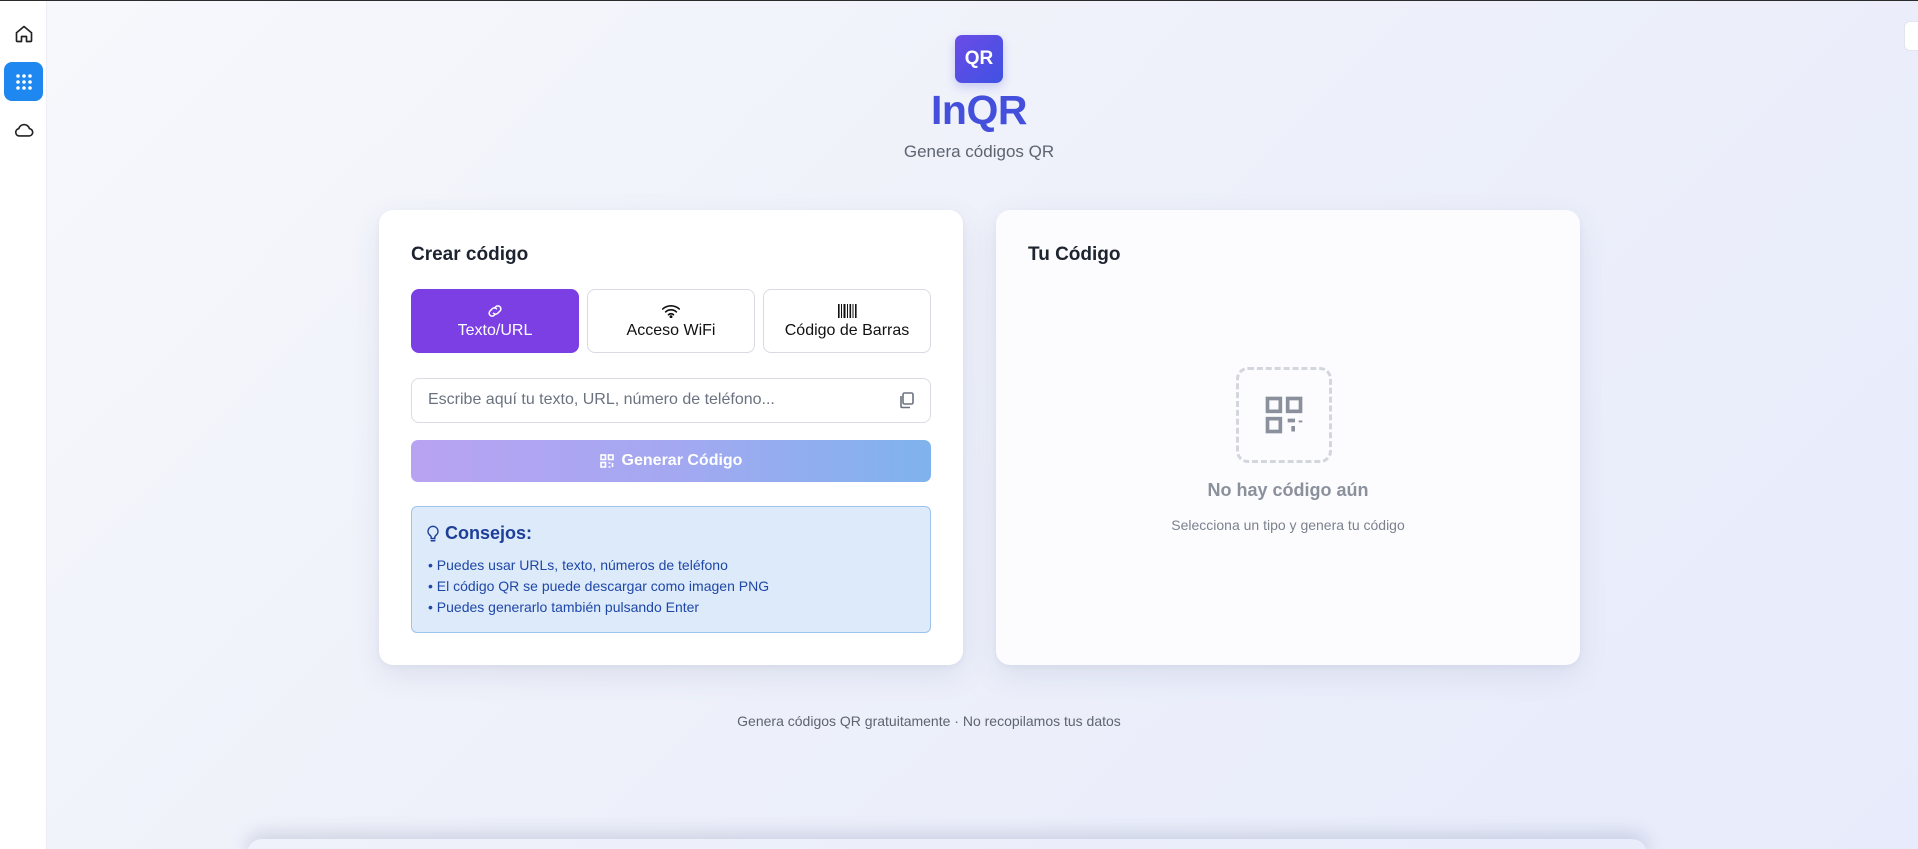  What do you see at coordinates (959, 0) in the screenshot?
I see `window-top-border` at bounding box center [959, 0].